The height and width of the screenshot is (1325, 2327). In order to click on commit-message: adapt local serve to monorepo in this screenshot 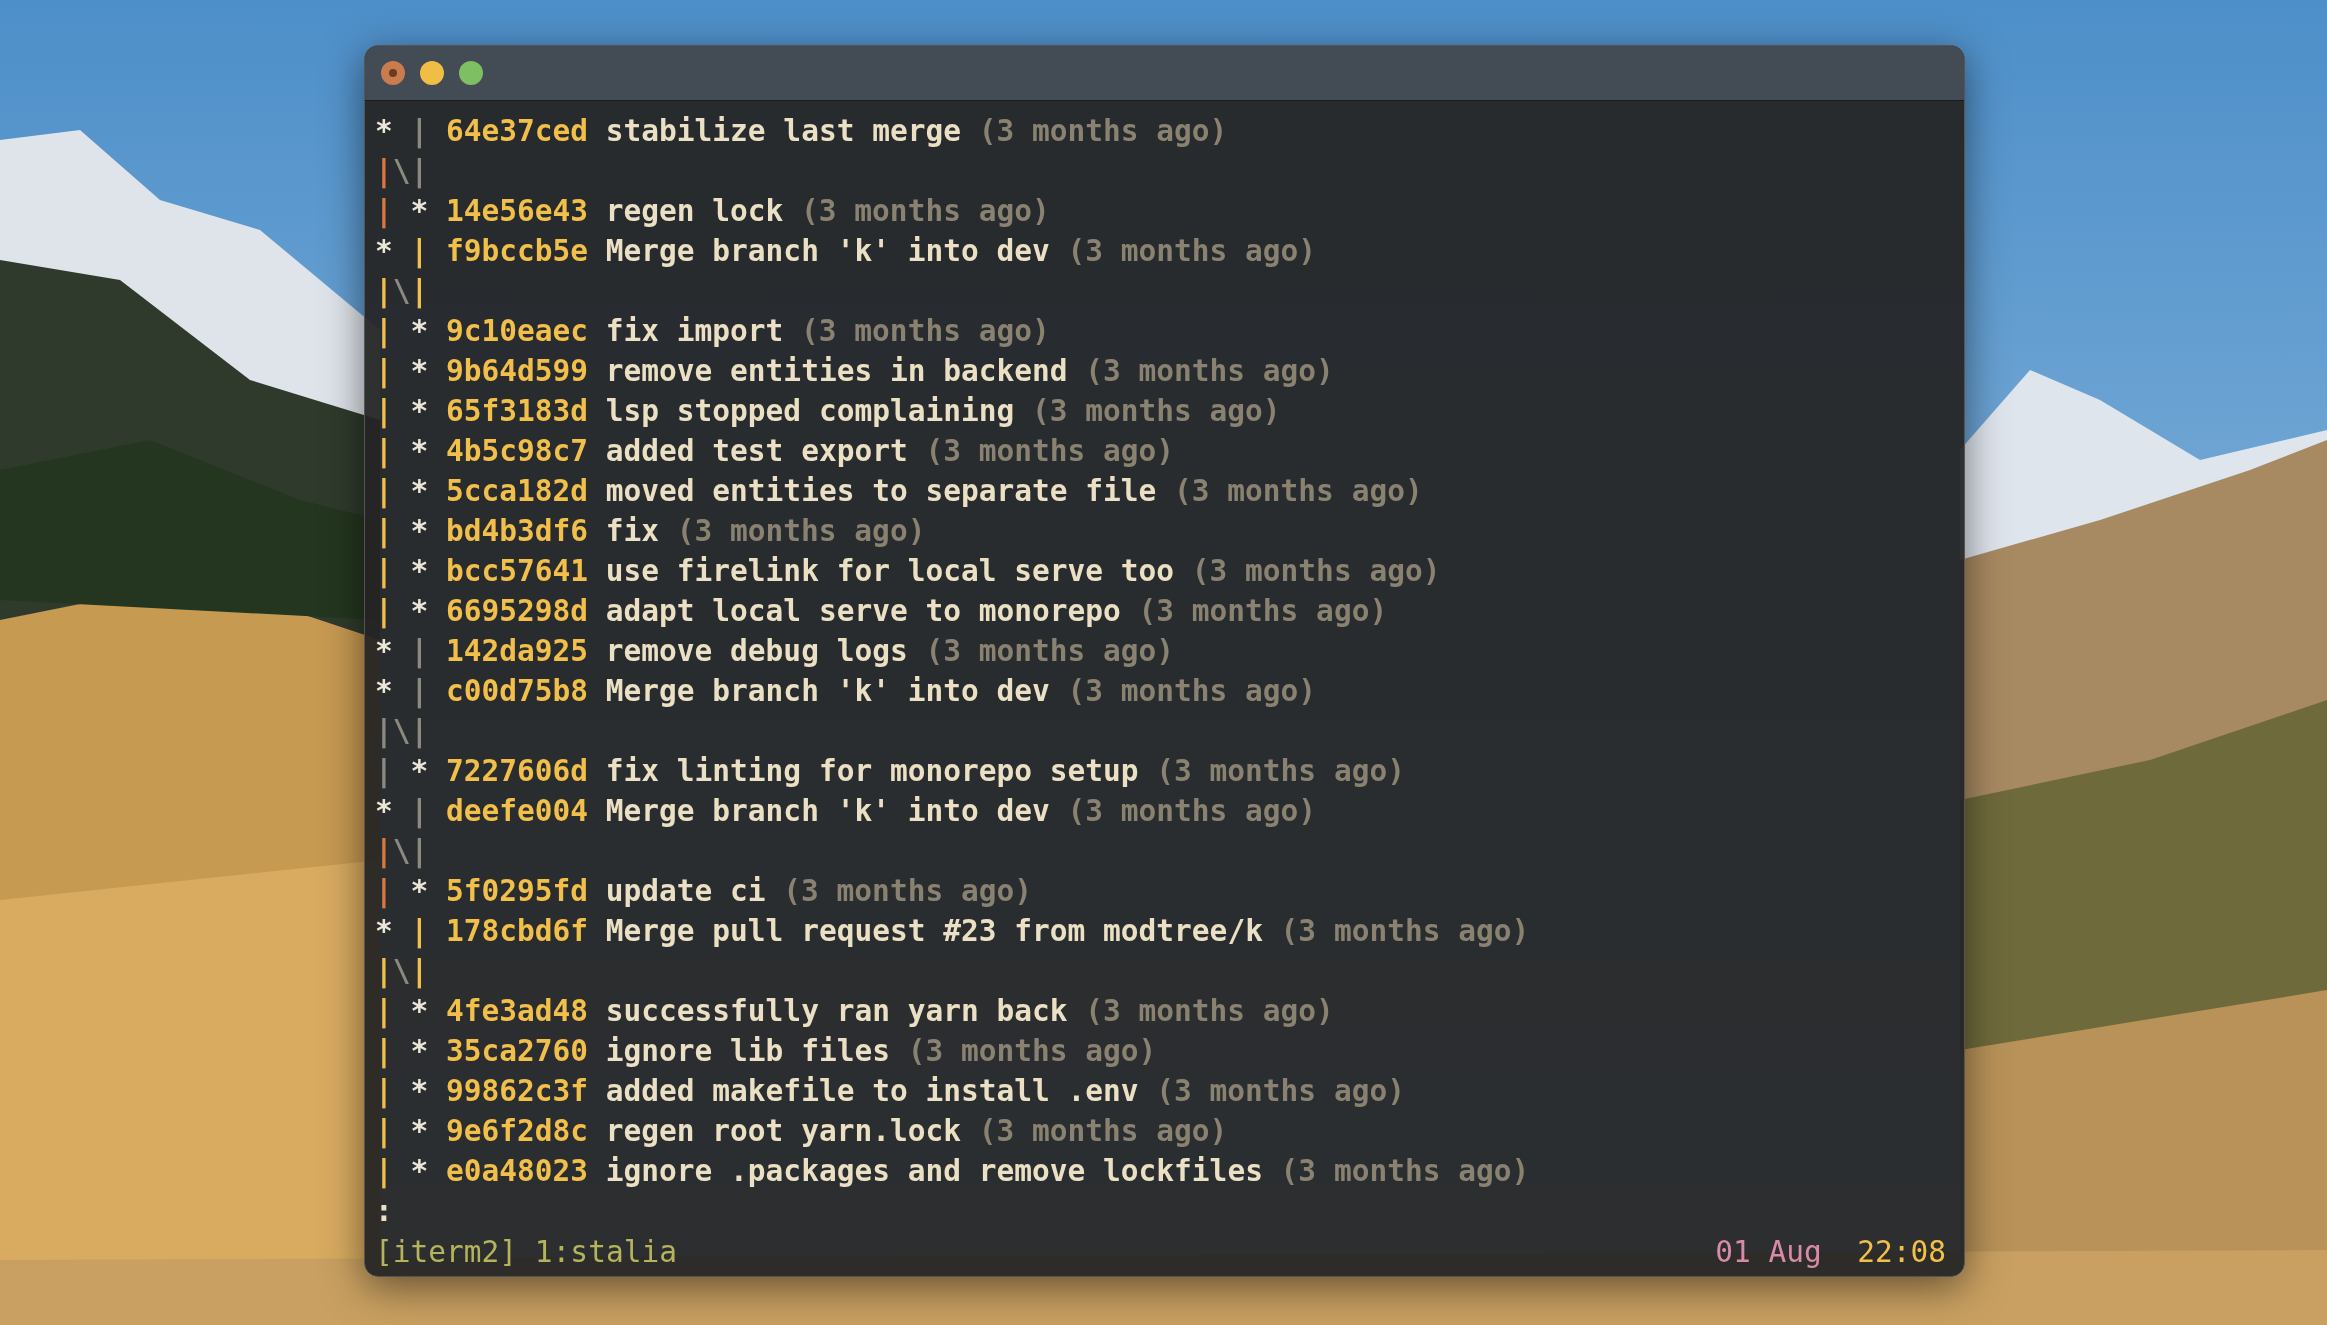, I will do `click(863, 611)`.